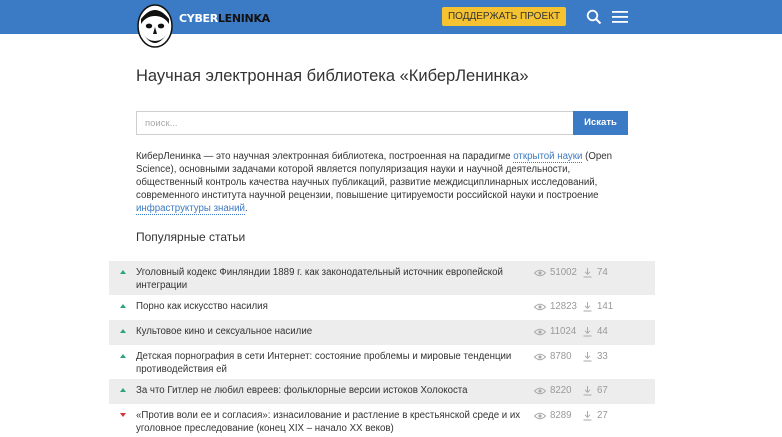 The width and height of the screenshot is (782, 437). I want to click on logo-text-cyber: CYBER, so click(198, 18).